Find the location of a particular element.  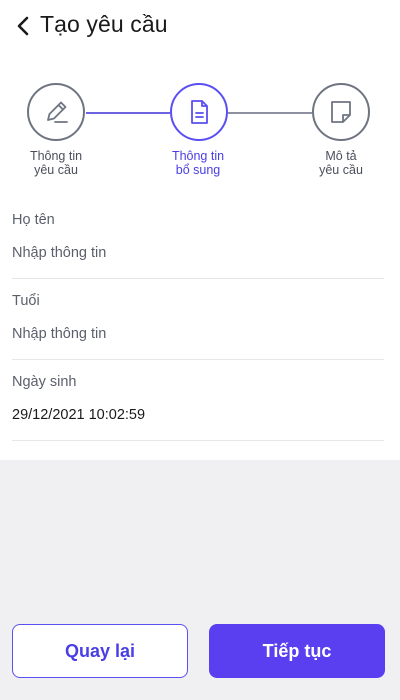

step-3-circle is located at coordinates (341, 112).